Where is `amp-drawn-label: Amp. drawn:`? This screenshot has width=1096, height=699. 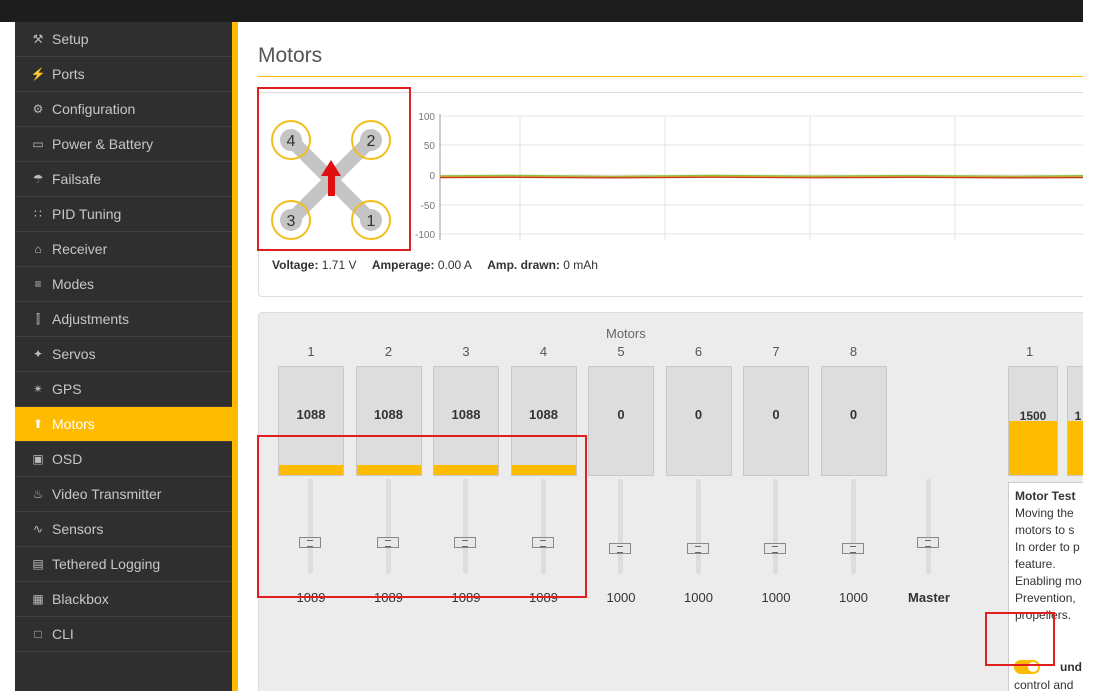
amp-drawn-label: Amp. drawn: is located at coordinates (523, 265).